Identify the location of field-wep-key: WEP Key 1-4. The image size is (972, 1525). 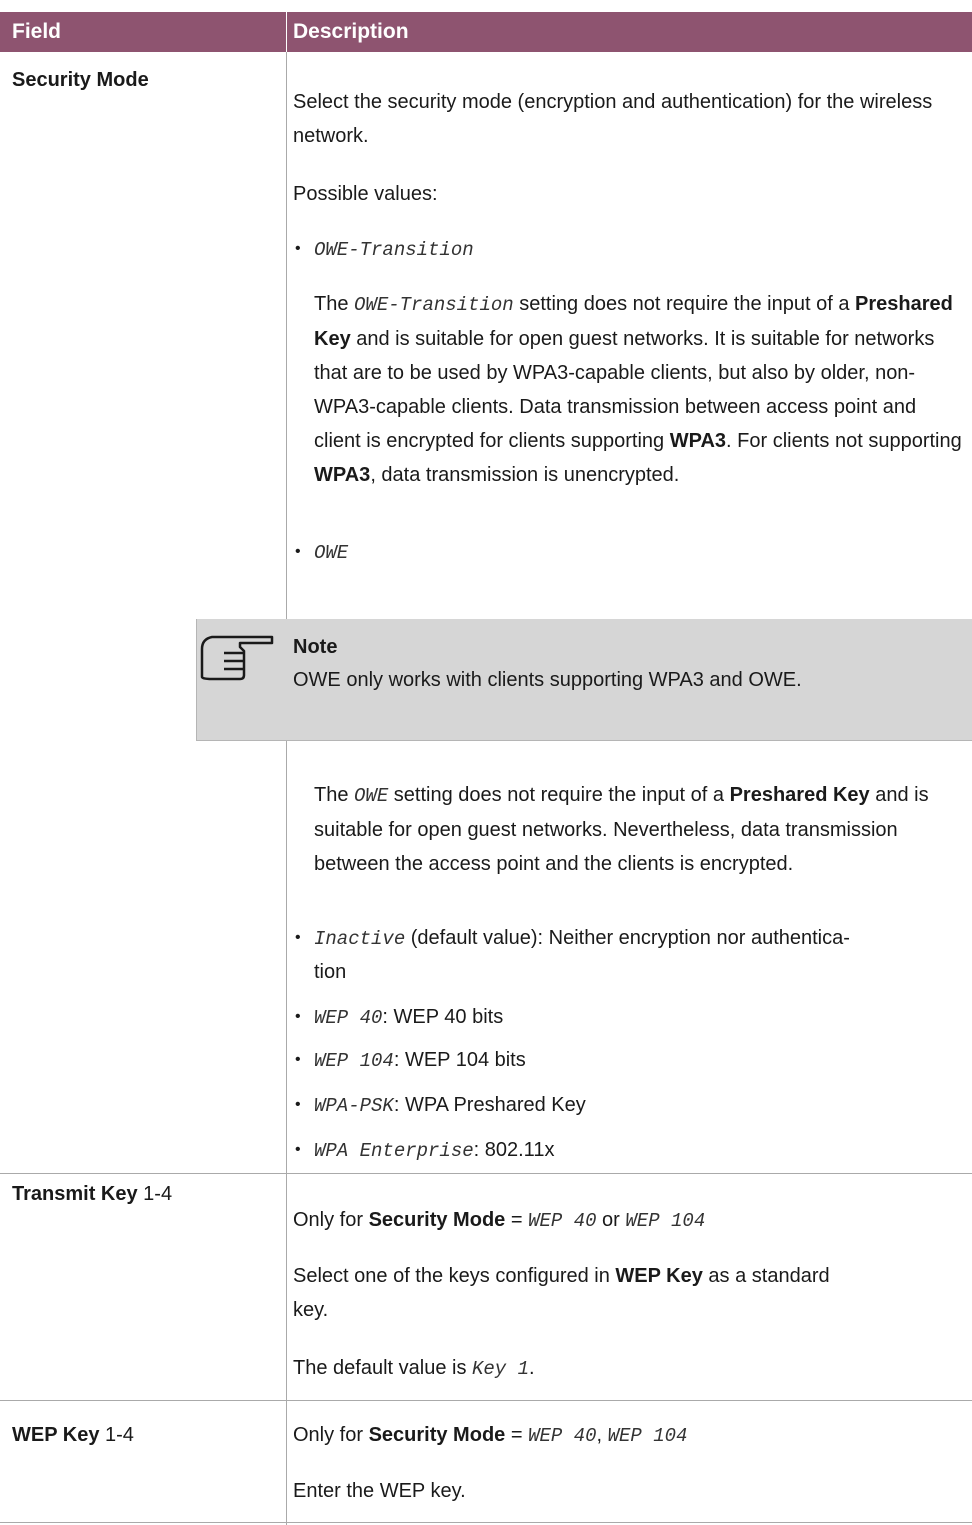
(73, 1435).